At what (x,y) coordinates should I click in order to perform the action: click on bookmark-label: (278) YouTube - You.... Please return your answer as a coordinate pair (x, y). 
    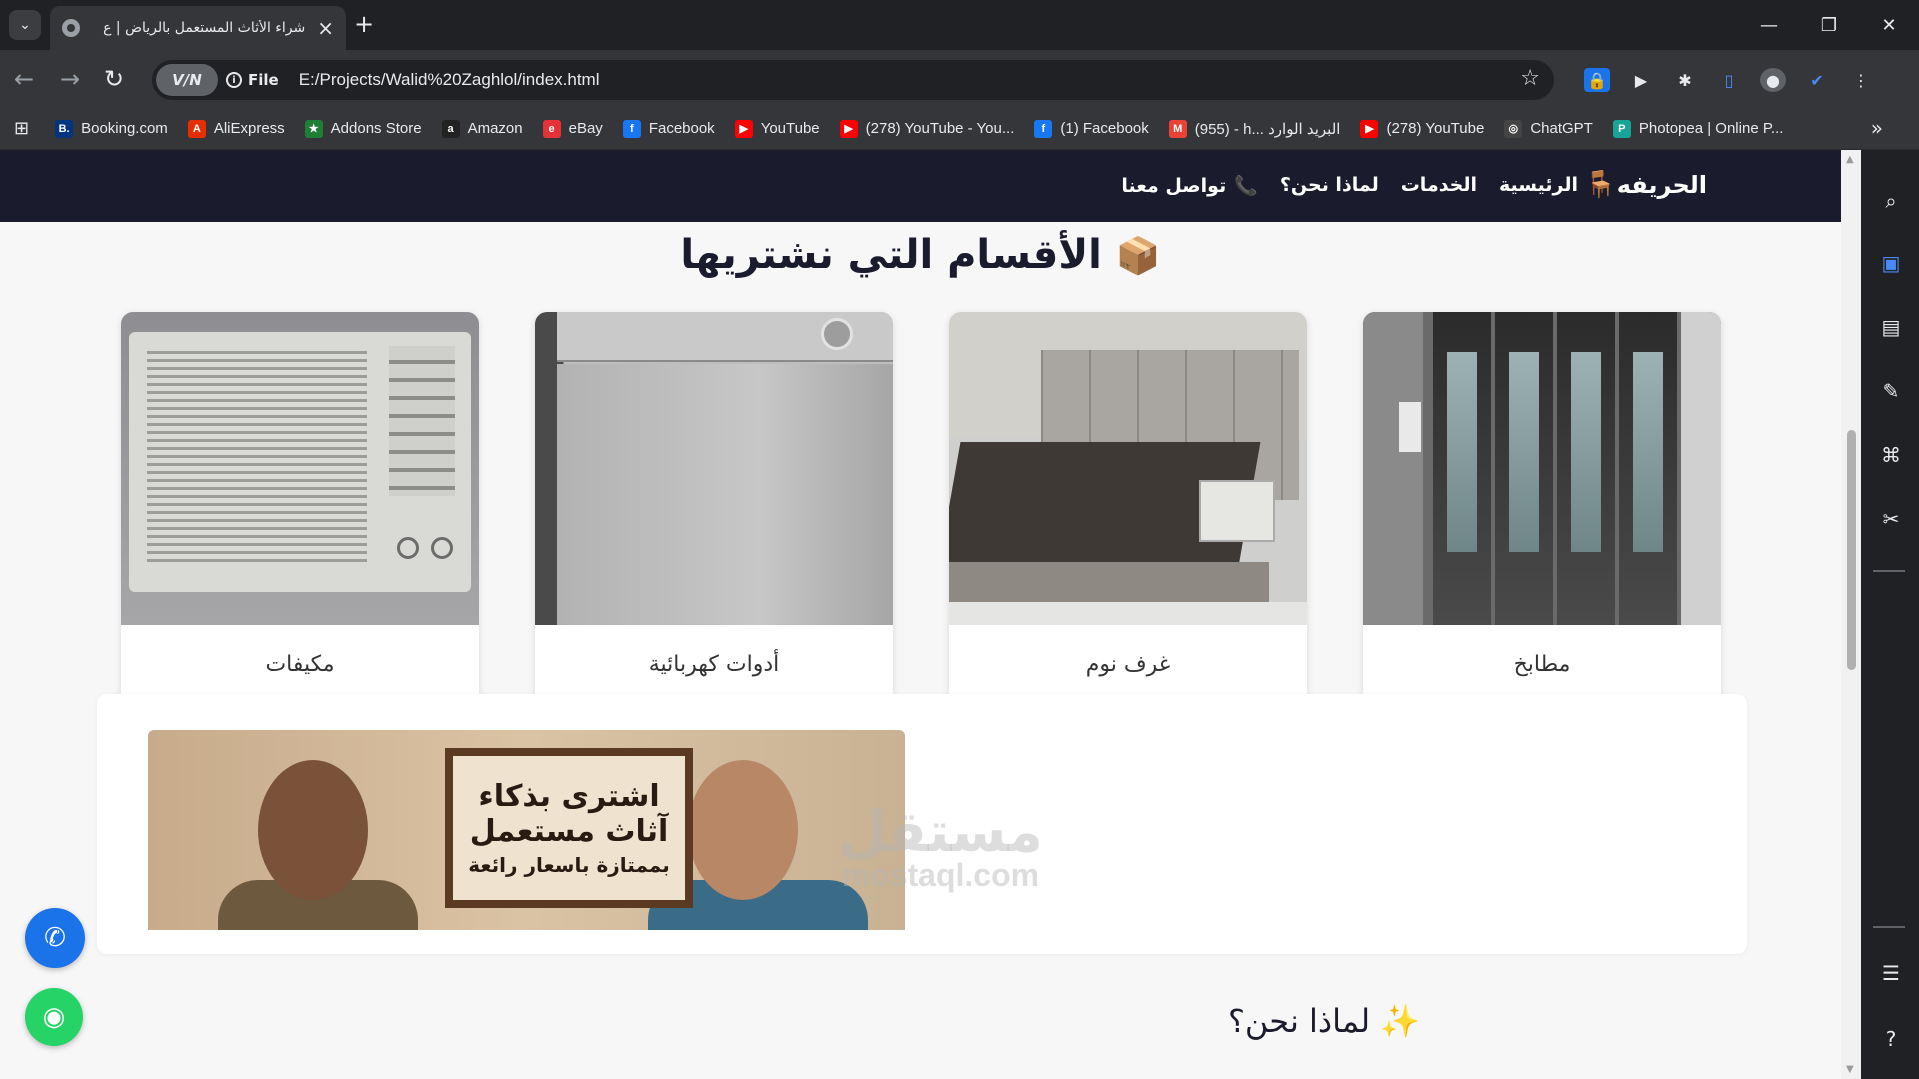
    Looking at the image, I should click on (940, 128).